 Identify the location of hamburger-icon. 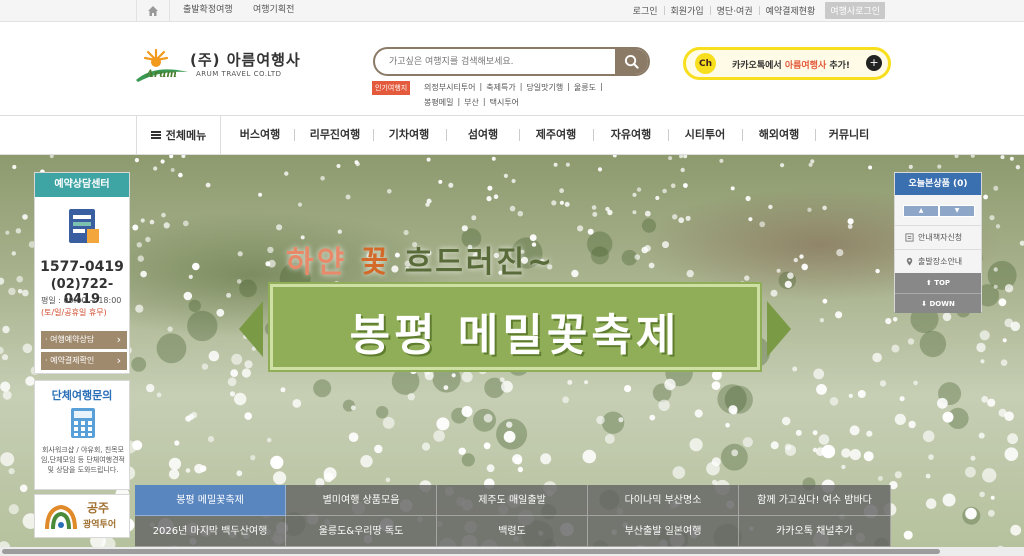
(155, 135).